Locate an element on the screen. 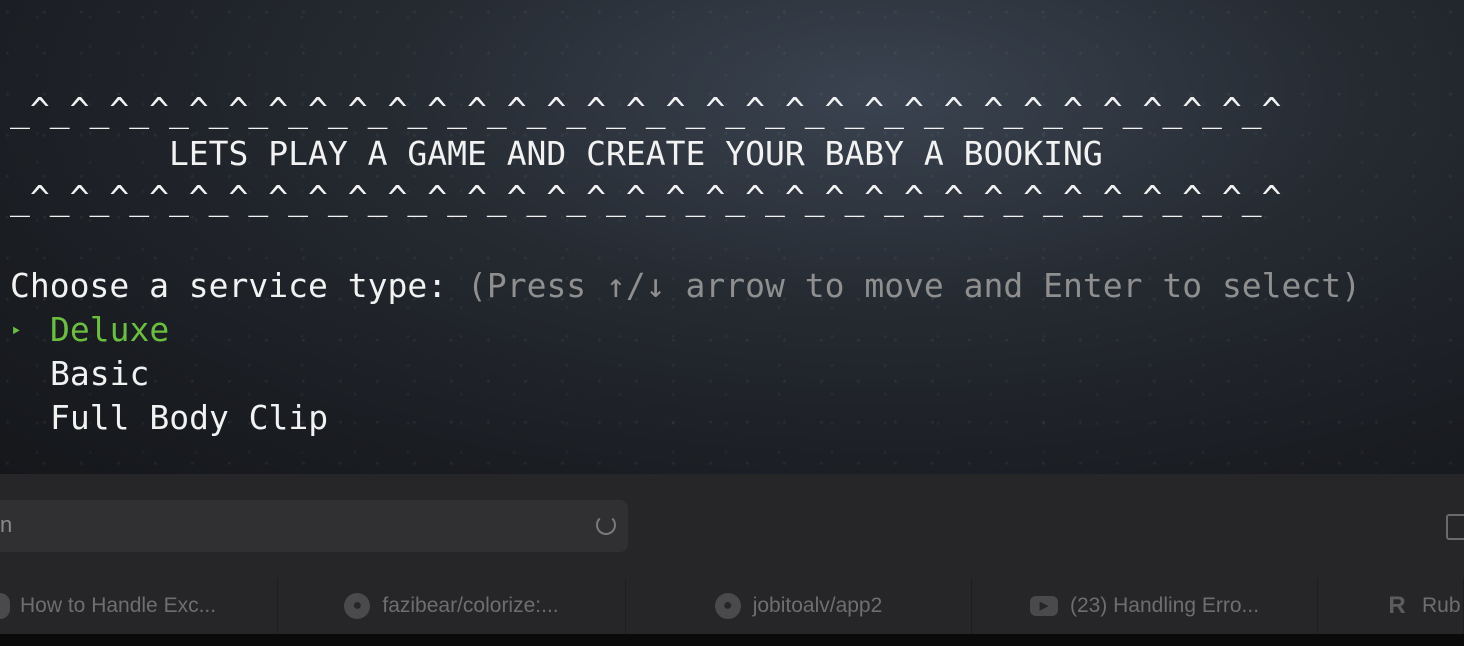 Image resolution: width=1464 pixels, height=646 pixels. window-bottom-edge is located at coordinates (732, 640).